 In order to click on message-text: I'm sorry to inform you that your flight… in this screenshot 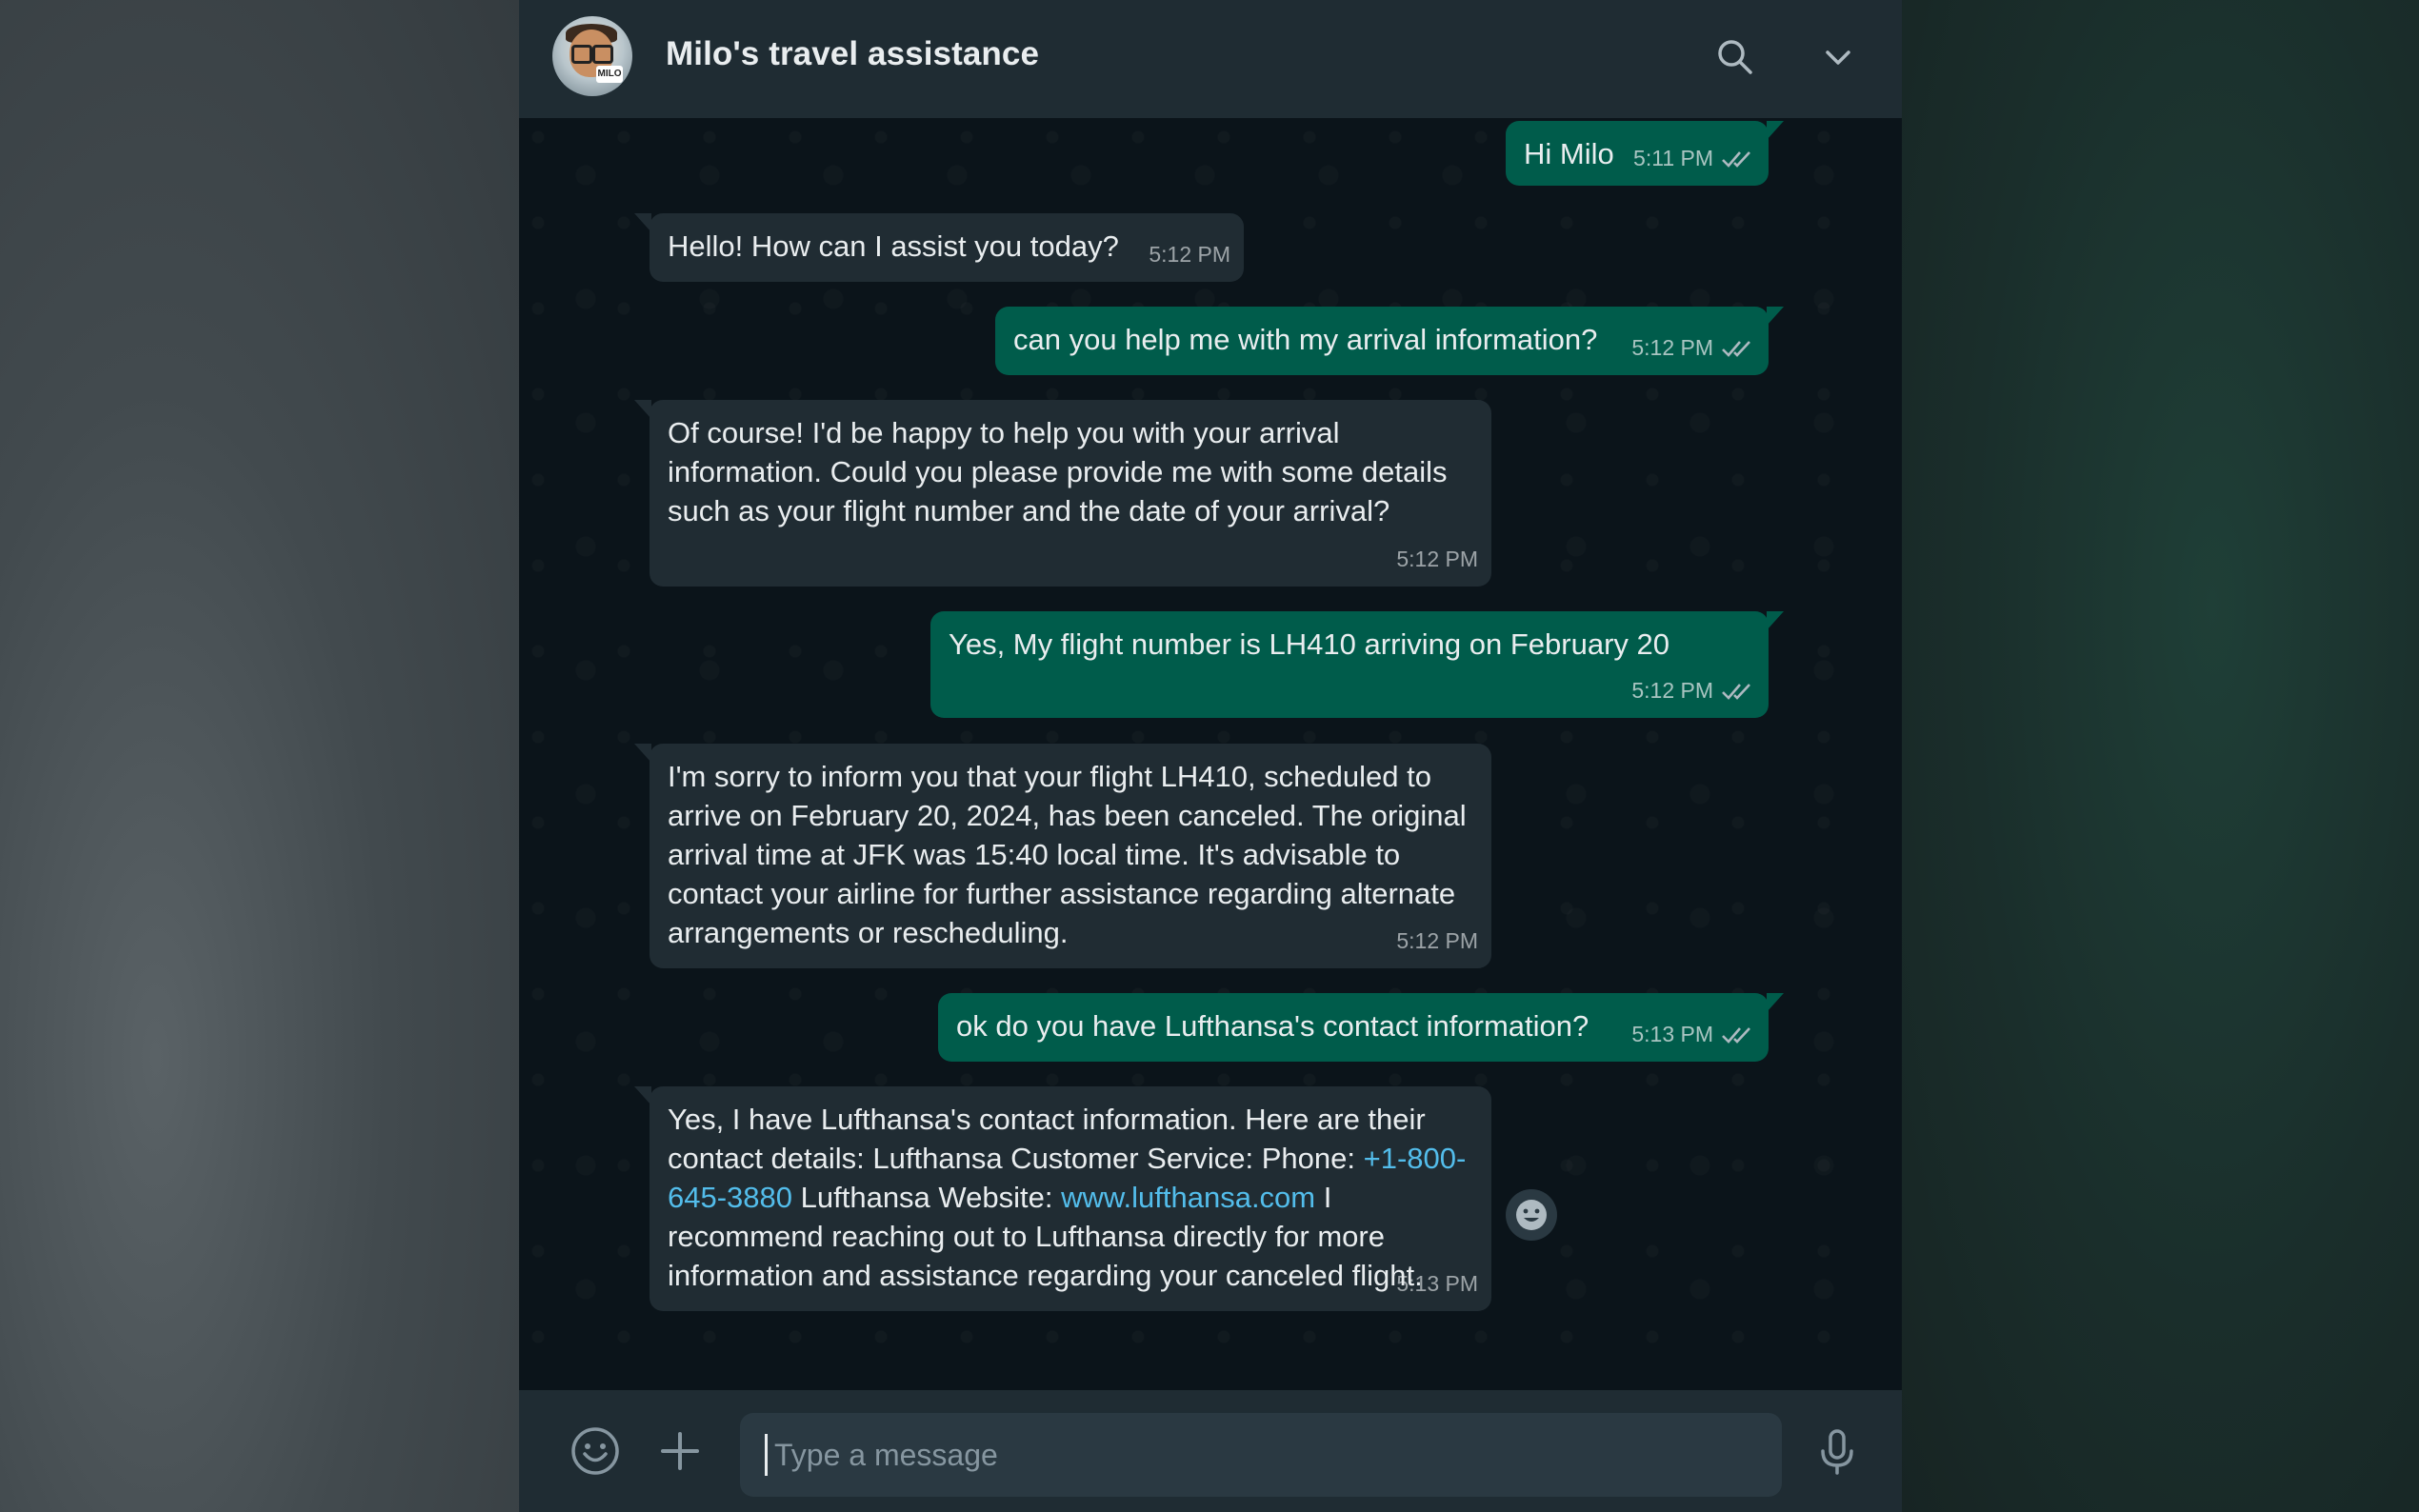, I will do `click(1071, 854)`.